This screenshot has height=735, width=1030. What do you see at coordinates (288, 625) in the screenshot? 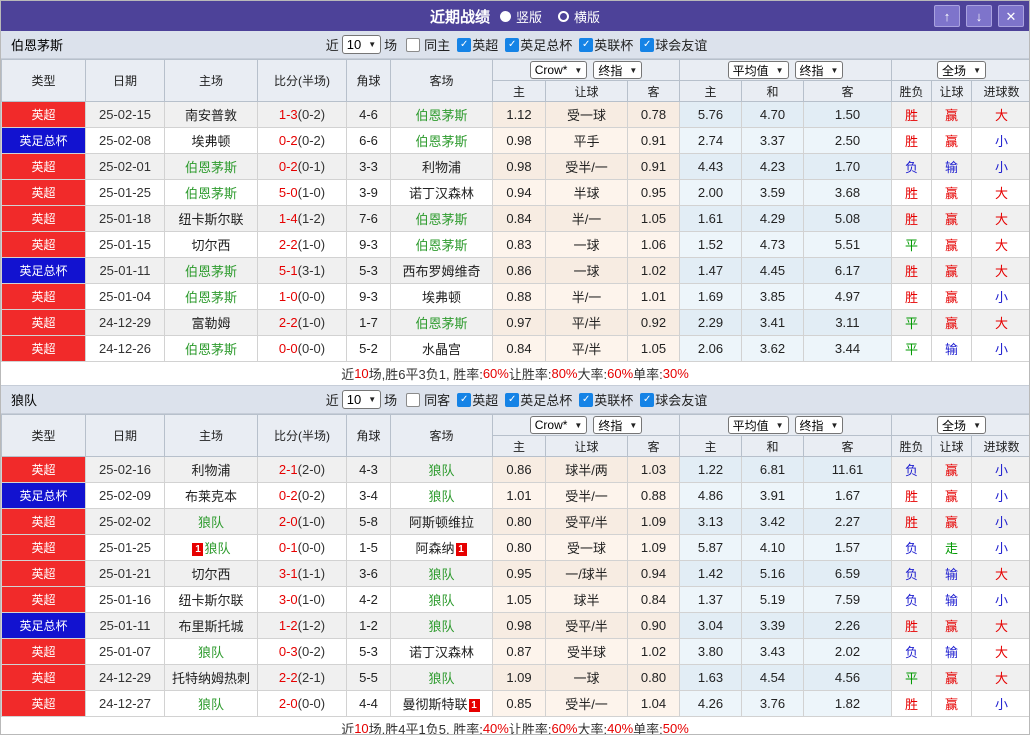
I see `fulltime-score: 1-2` at bounding box center [288, 625].